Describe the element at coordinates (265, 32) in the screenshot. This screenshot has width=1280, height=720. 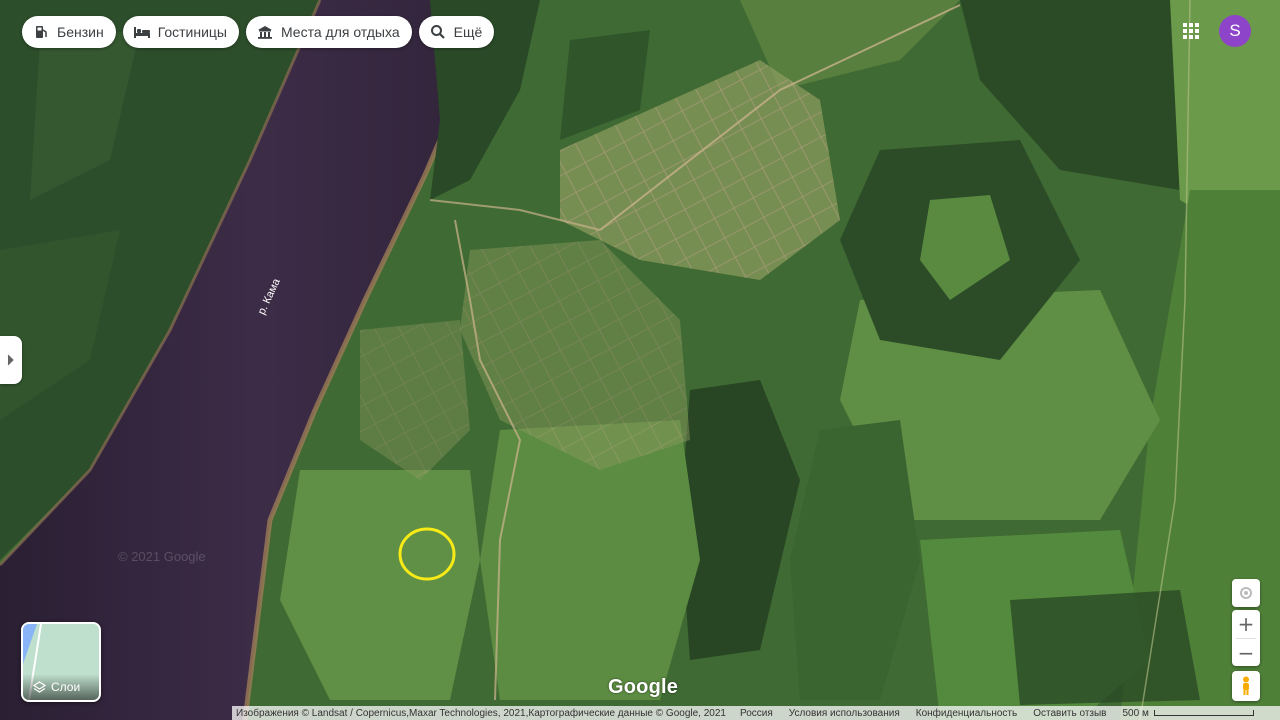
I see `sightseeing-icon` at that location.